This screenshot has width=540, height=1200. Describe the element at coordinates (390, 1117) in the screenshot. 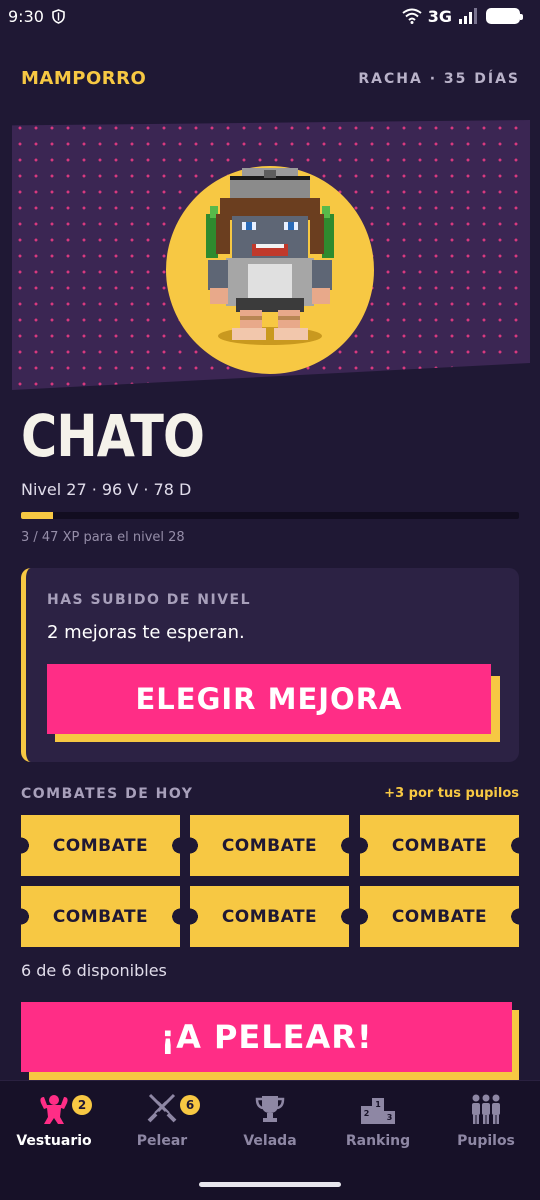

I see `svg-text: 3` at that location.